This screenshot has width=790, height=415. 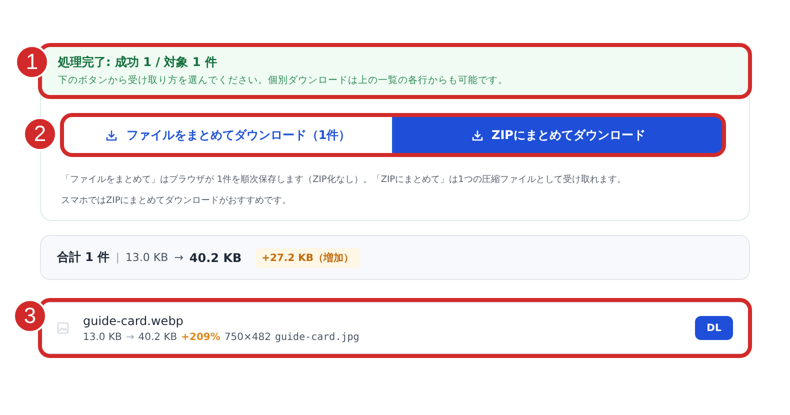 I want to click on total-count: 合計 1 件, so click(x=83, y=257).